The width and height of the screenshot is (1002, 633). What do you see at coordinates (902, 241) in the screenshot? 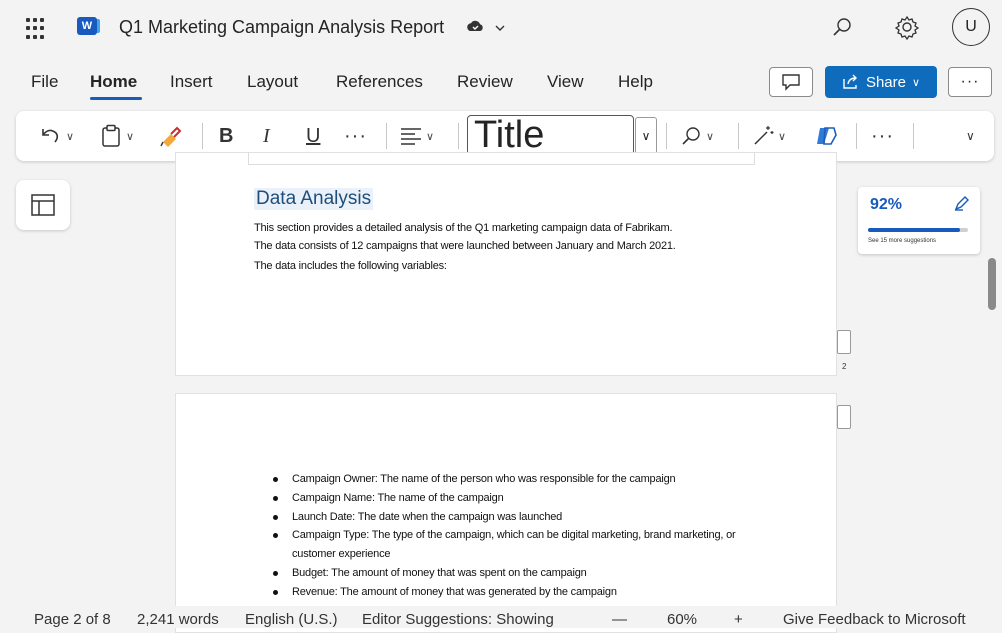
I see `editor-suggestions-link: See 15 more suggestions` at bounding box center [902, 241].